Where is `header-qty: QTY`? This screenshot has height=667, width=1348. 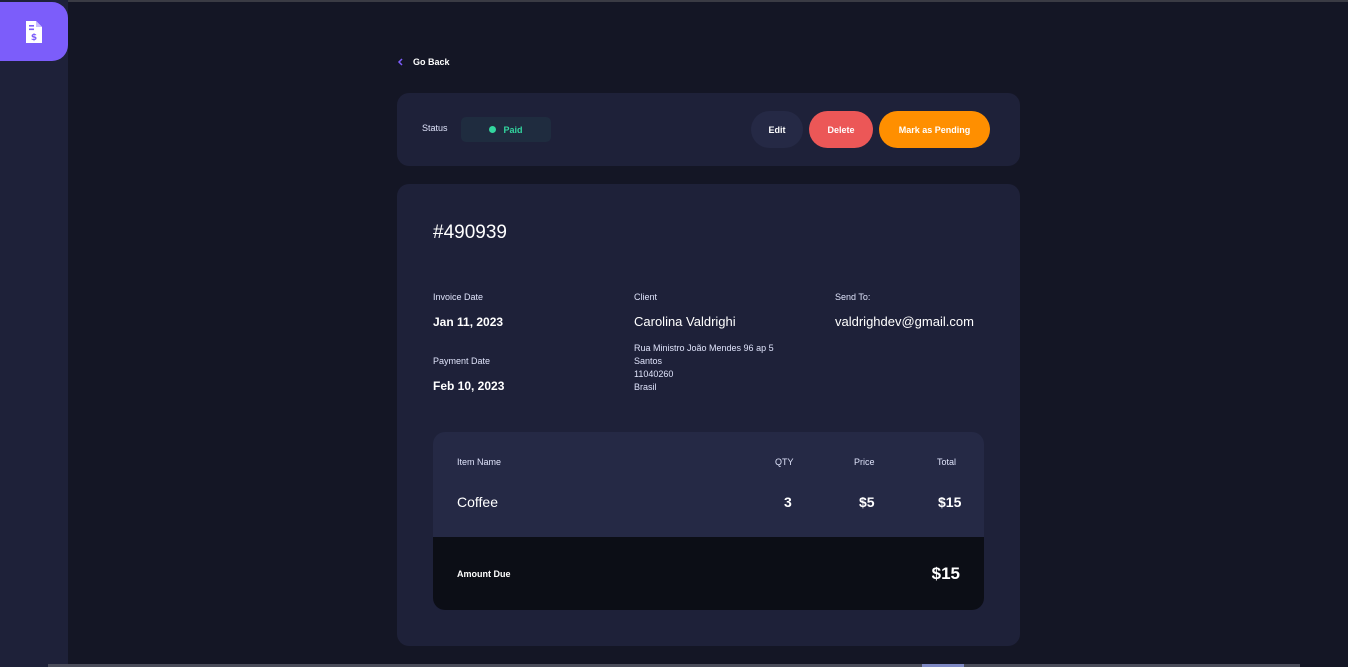
header-qty: QTY is located at coordinates (784, 462).